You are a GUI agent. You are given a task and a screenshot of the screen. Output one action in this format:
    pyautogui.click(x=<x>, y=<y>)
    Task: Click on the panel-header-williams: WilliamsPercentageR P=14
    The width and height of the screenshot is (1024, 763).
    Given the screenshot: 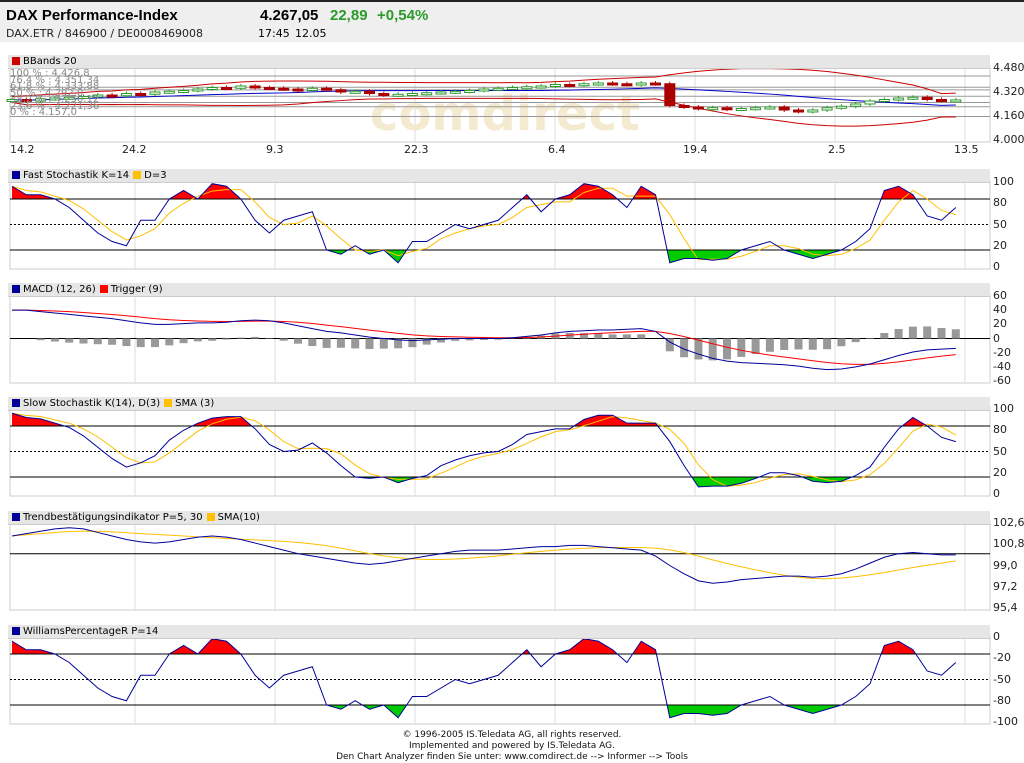 What is the action you would take?
    pyautogui.click(x=499, y=632)
    